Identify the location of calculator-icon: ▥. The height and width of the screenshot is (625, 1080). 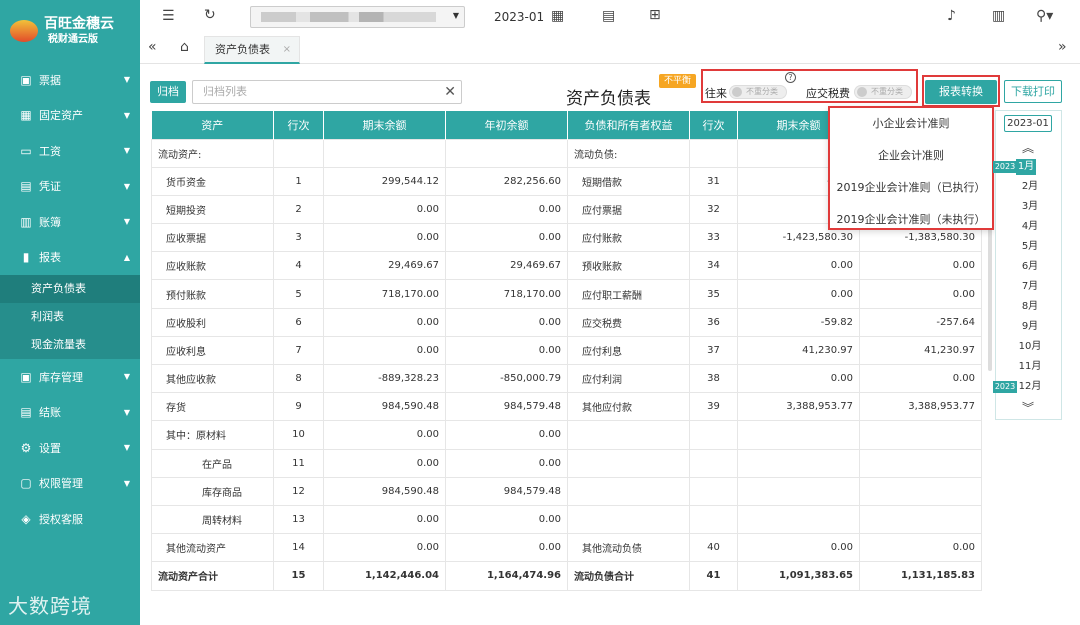
(998, 16).